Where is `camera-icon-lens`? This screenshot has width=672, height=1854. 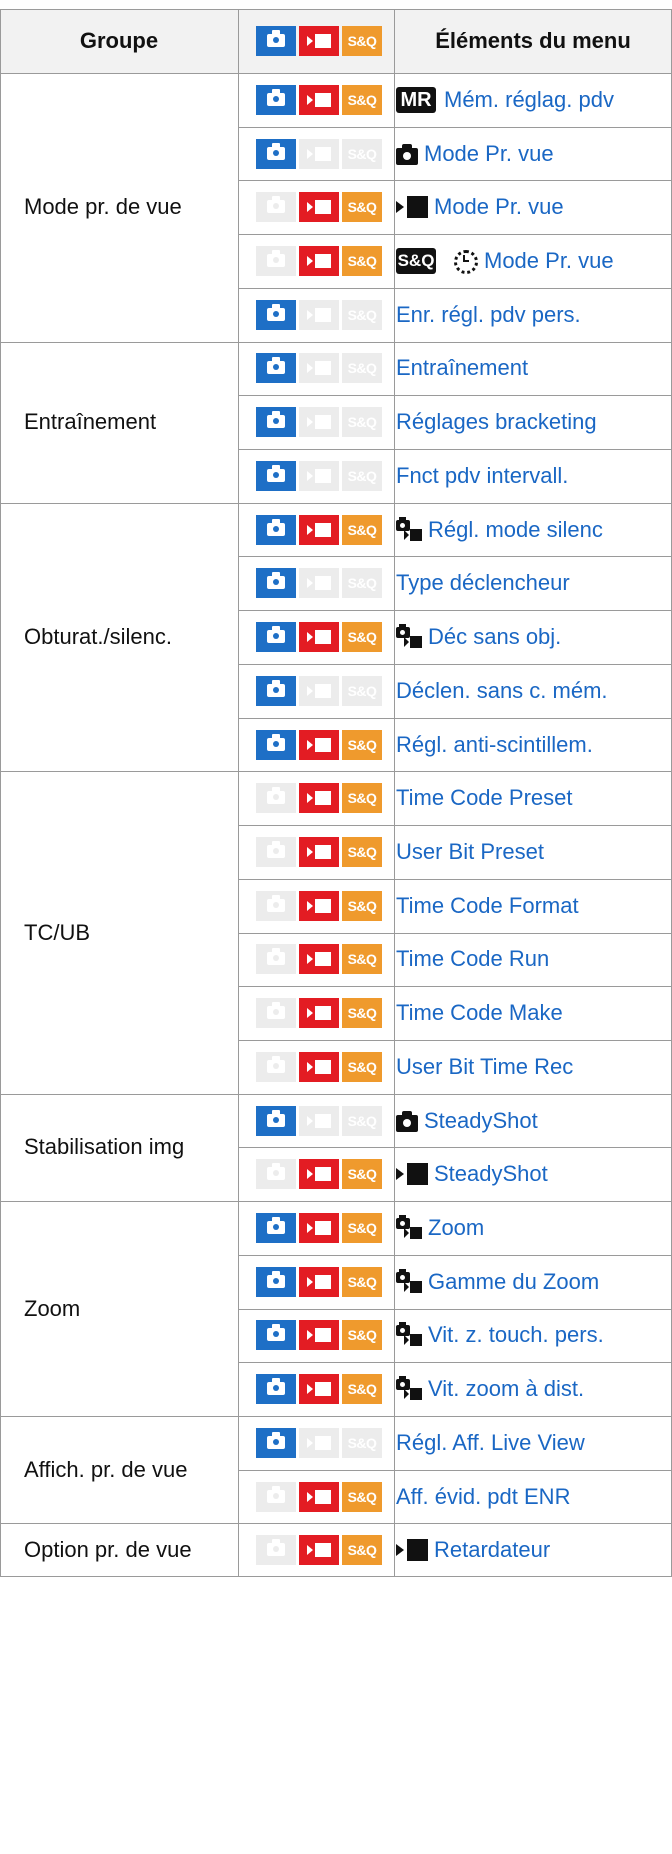
camera-icon-lens is located at coordinates (407, 1122).